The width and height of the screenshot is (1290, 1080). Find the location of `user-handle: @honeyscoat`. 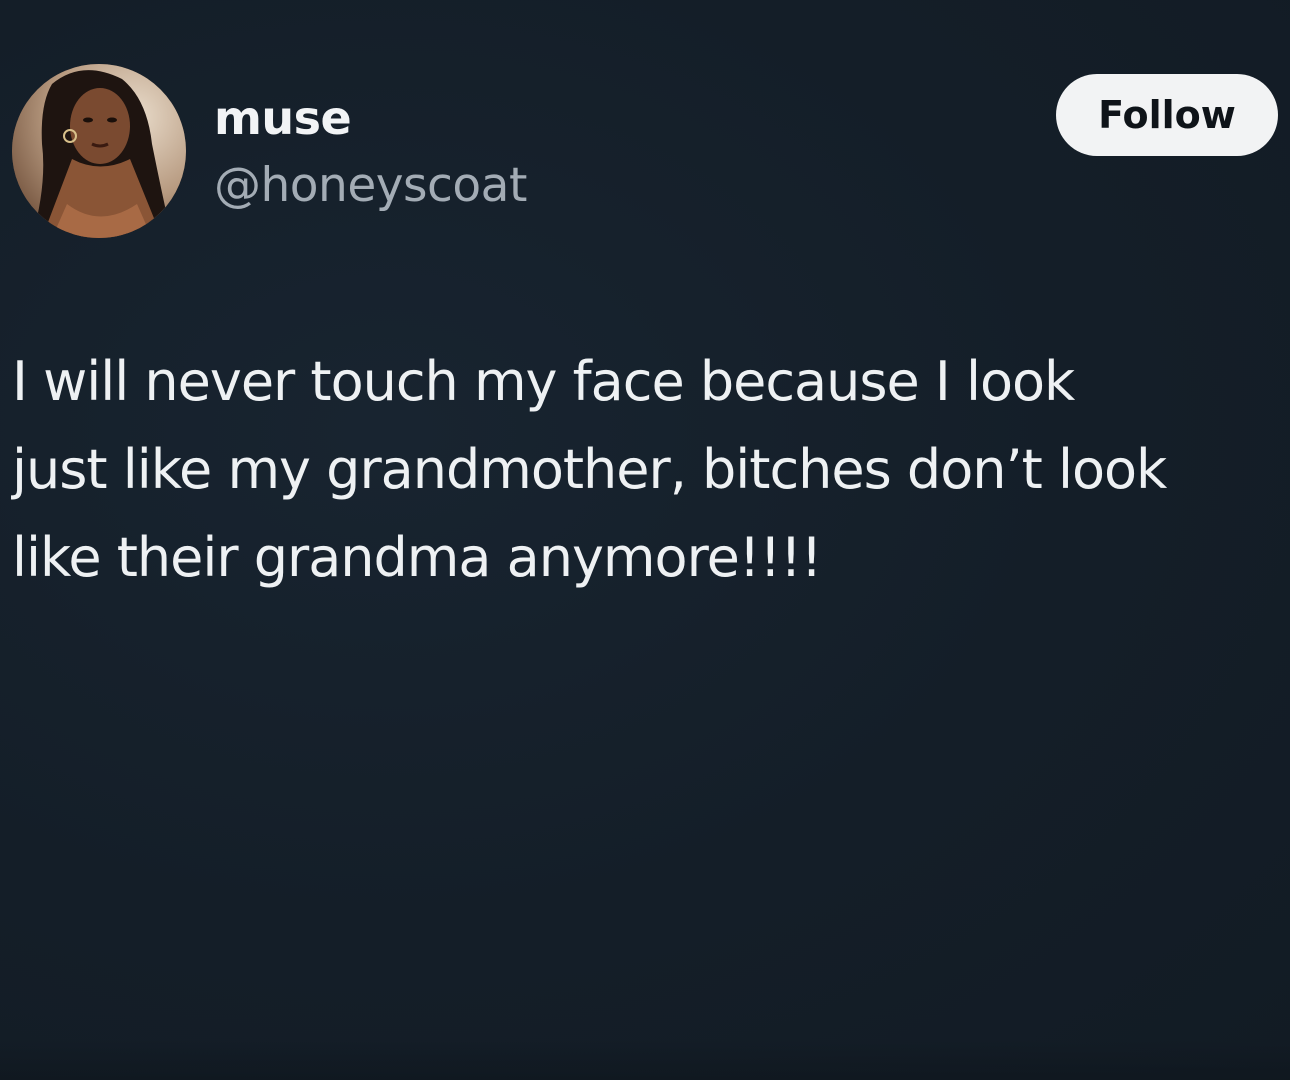

user-handle: @honeyscoat is located at coordinates (370, 186).